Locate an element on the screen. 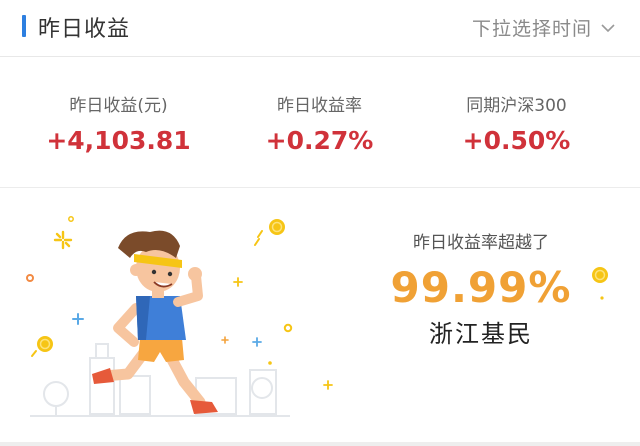 This screenshot has width=640, height=446. stat-label: 昨日收益率 is located at coordinates (319, 106).